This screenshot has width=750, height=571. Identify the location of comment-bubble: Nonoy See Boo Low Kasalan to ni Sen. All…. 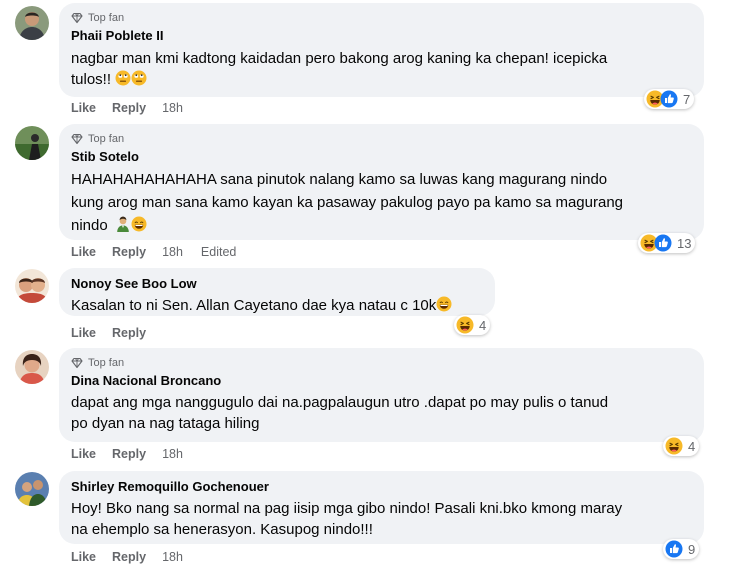
(277, 292).